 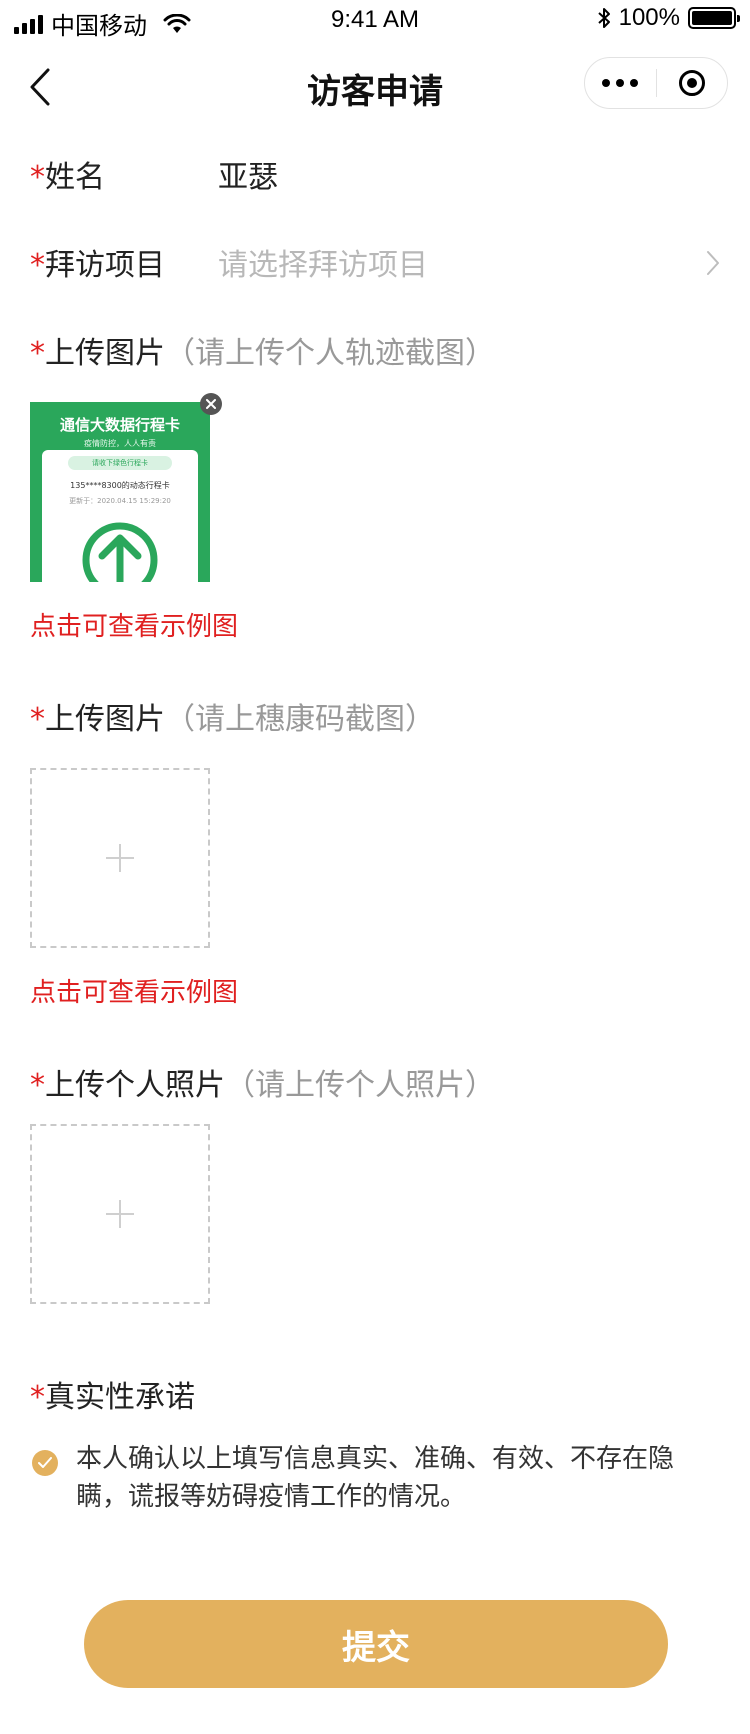 I want to click on visit-row: *拜访项目, so click(x=97, y=262).